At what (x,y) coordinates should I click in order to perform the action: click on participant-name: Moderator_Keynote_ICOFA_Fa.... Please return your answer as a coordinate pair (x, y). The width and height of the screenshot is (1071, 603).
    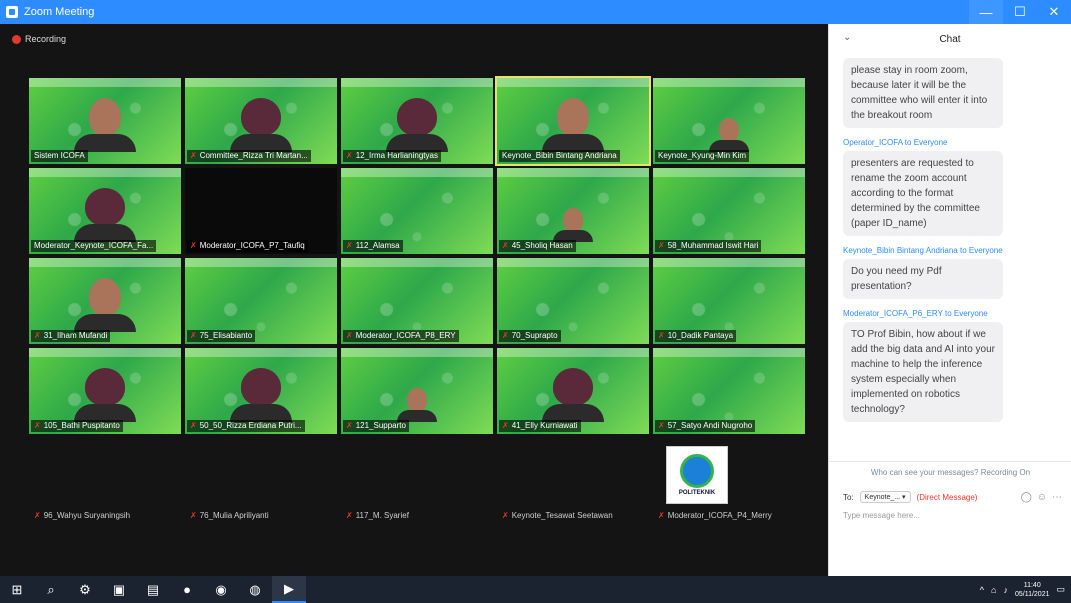
    Looking at the image, I should click on (94, 245).